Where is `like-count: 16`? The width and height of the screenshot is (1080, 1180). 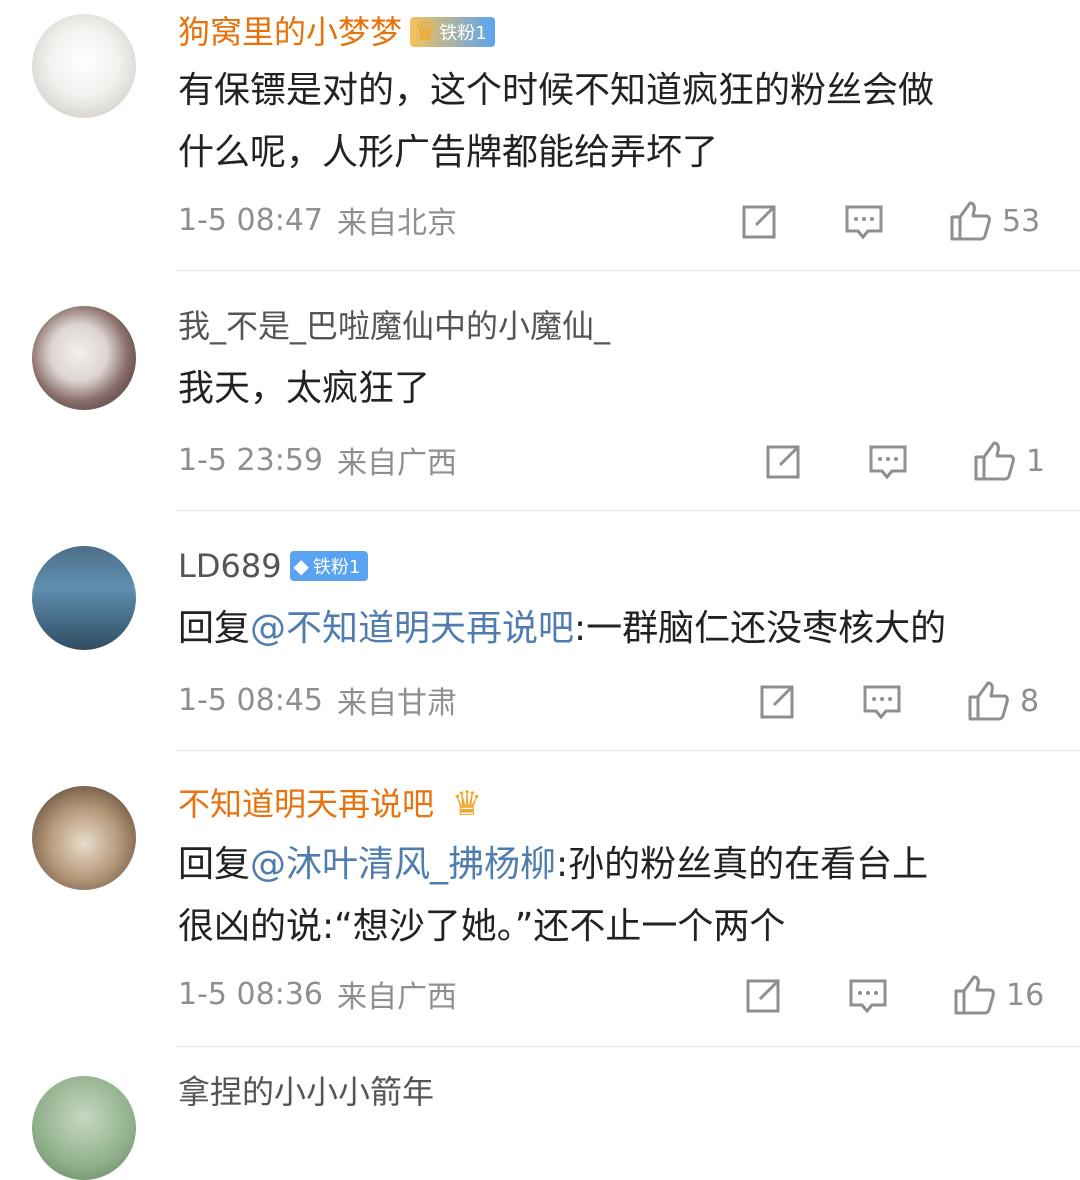 like-count: 16 is located at coordinates (1025, 995).